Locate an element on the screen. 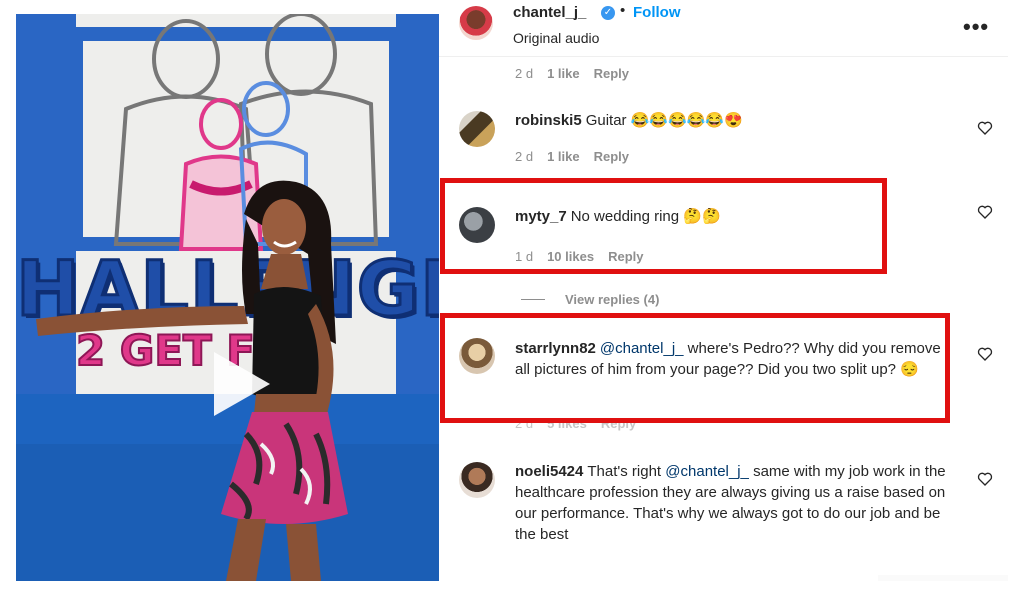 The height and width of the screenshot is (597, 1024). page-margin is located at coordinates (1016, 298).